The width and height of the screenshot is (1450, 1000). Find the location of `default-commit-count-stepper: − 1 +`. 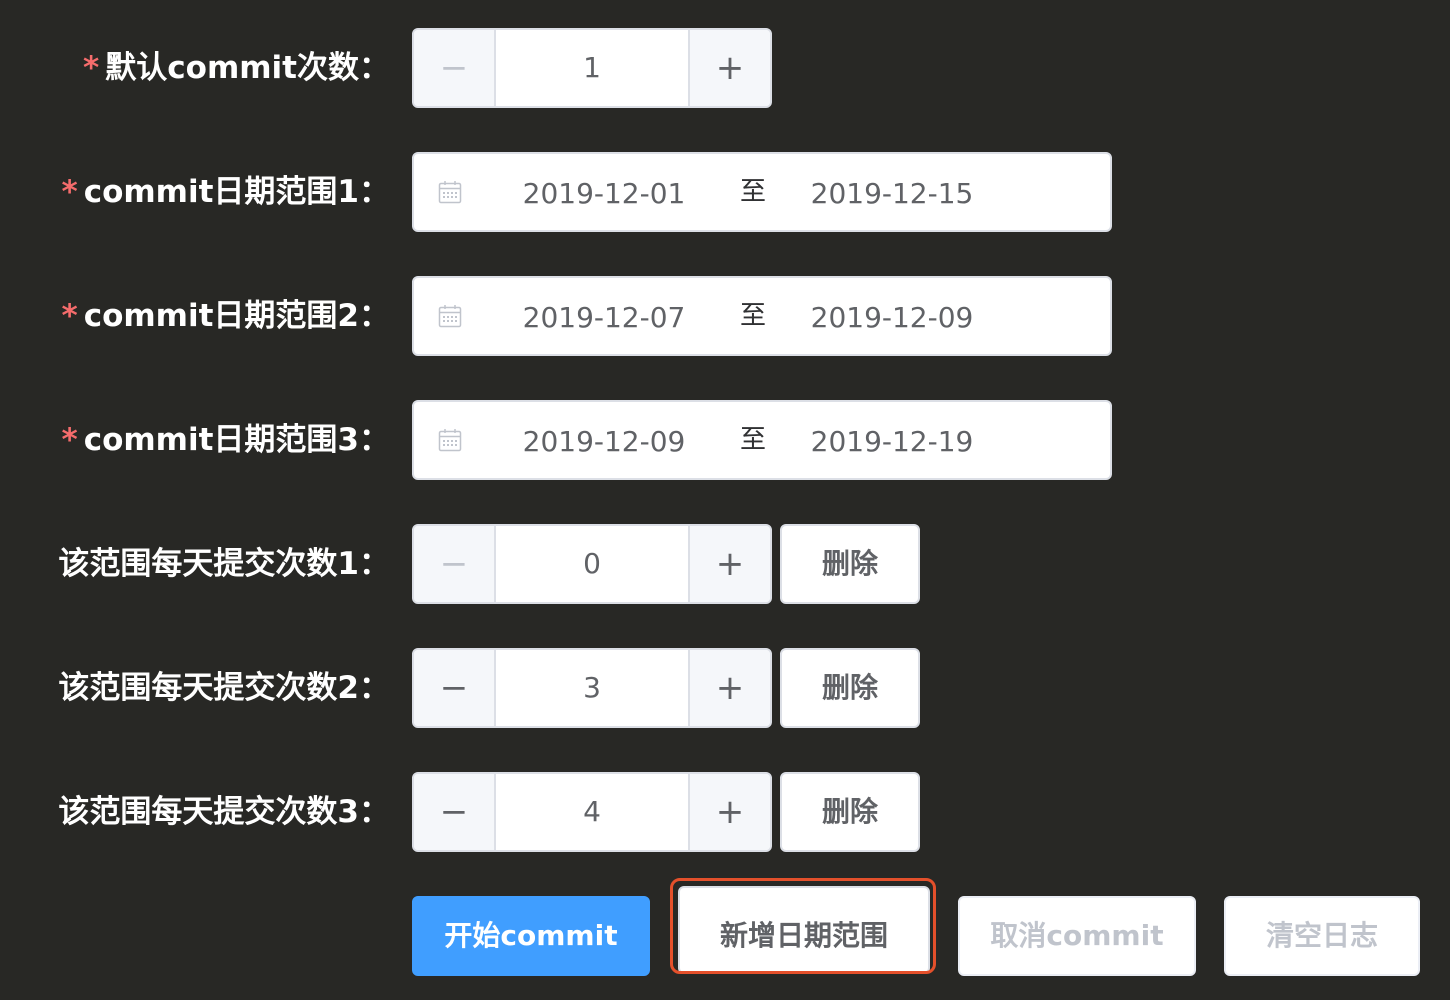

default-commit-count-stepper: − 1 + is located at coordinates (592, 68).